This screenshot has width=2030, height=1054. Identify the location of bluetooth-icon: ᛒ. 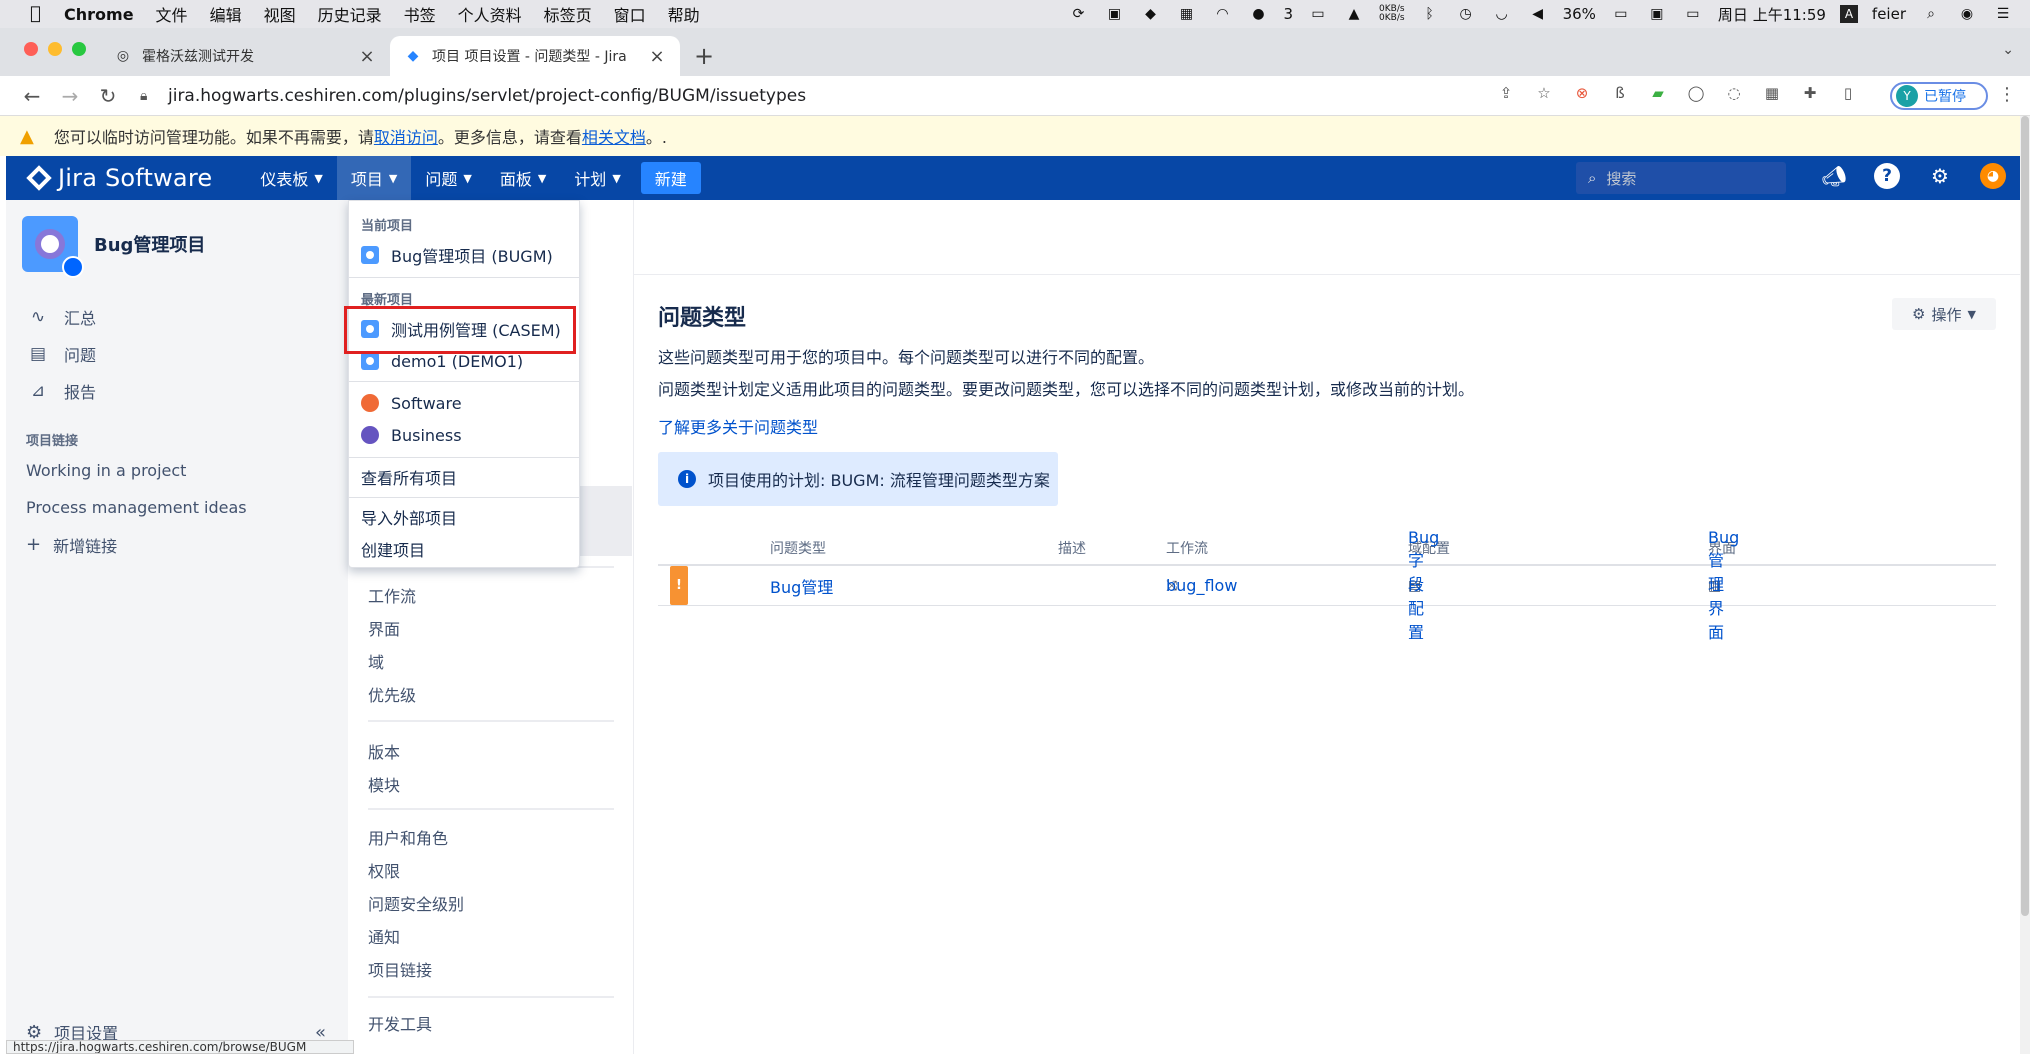
(1430, 14).